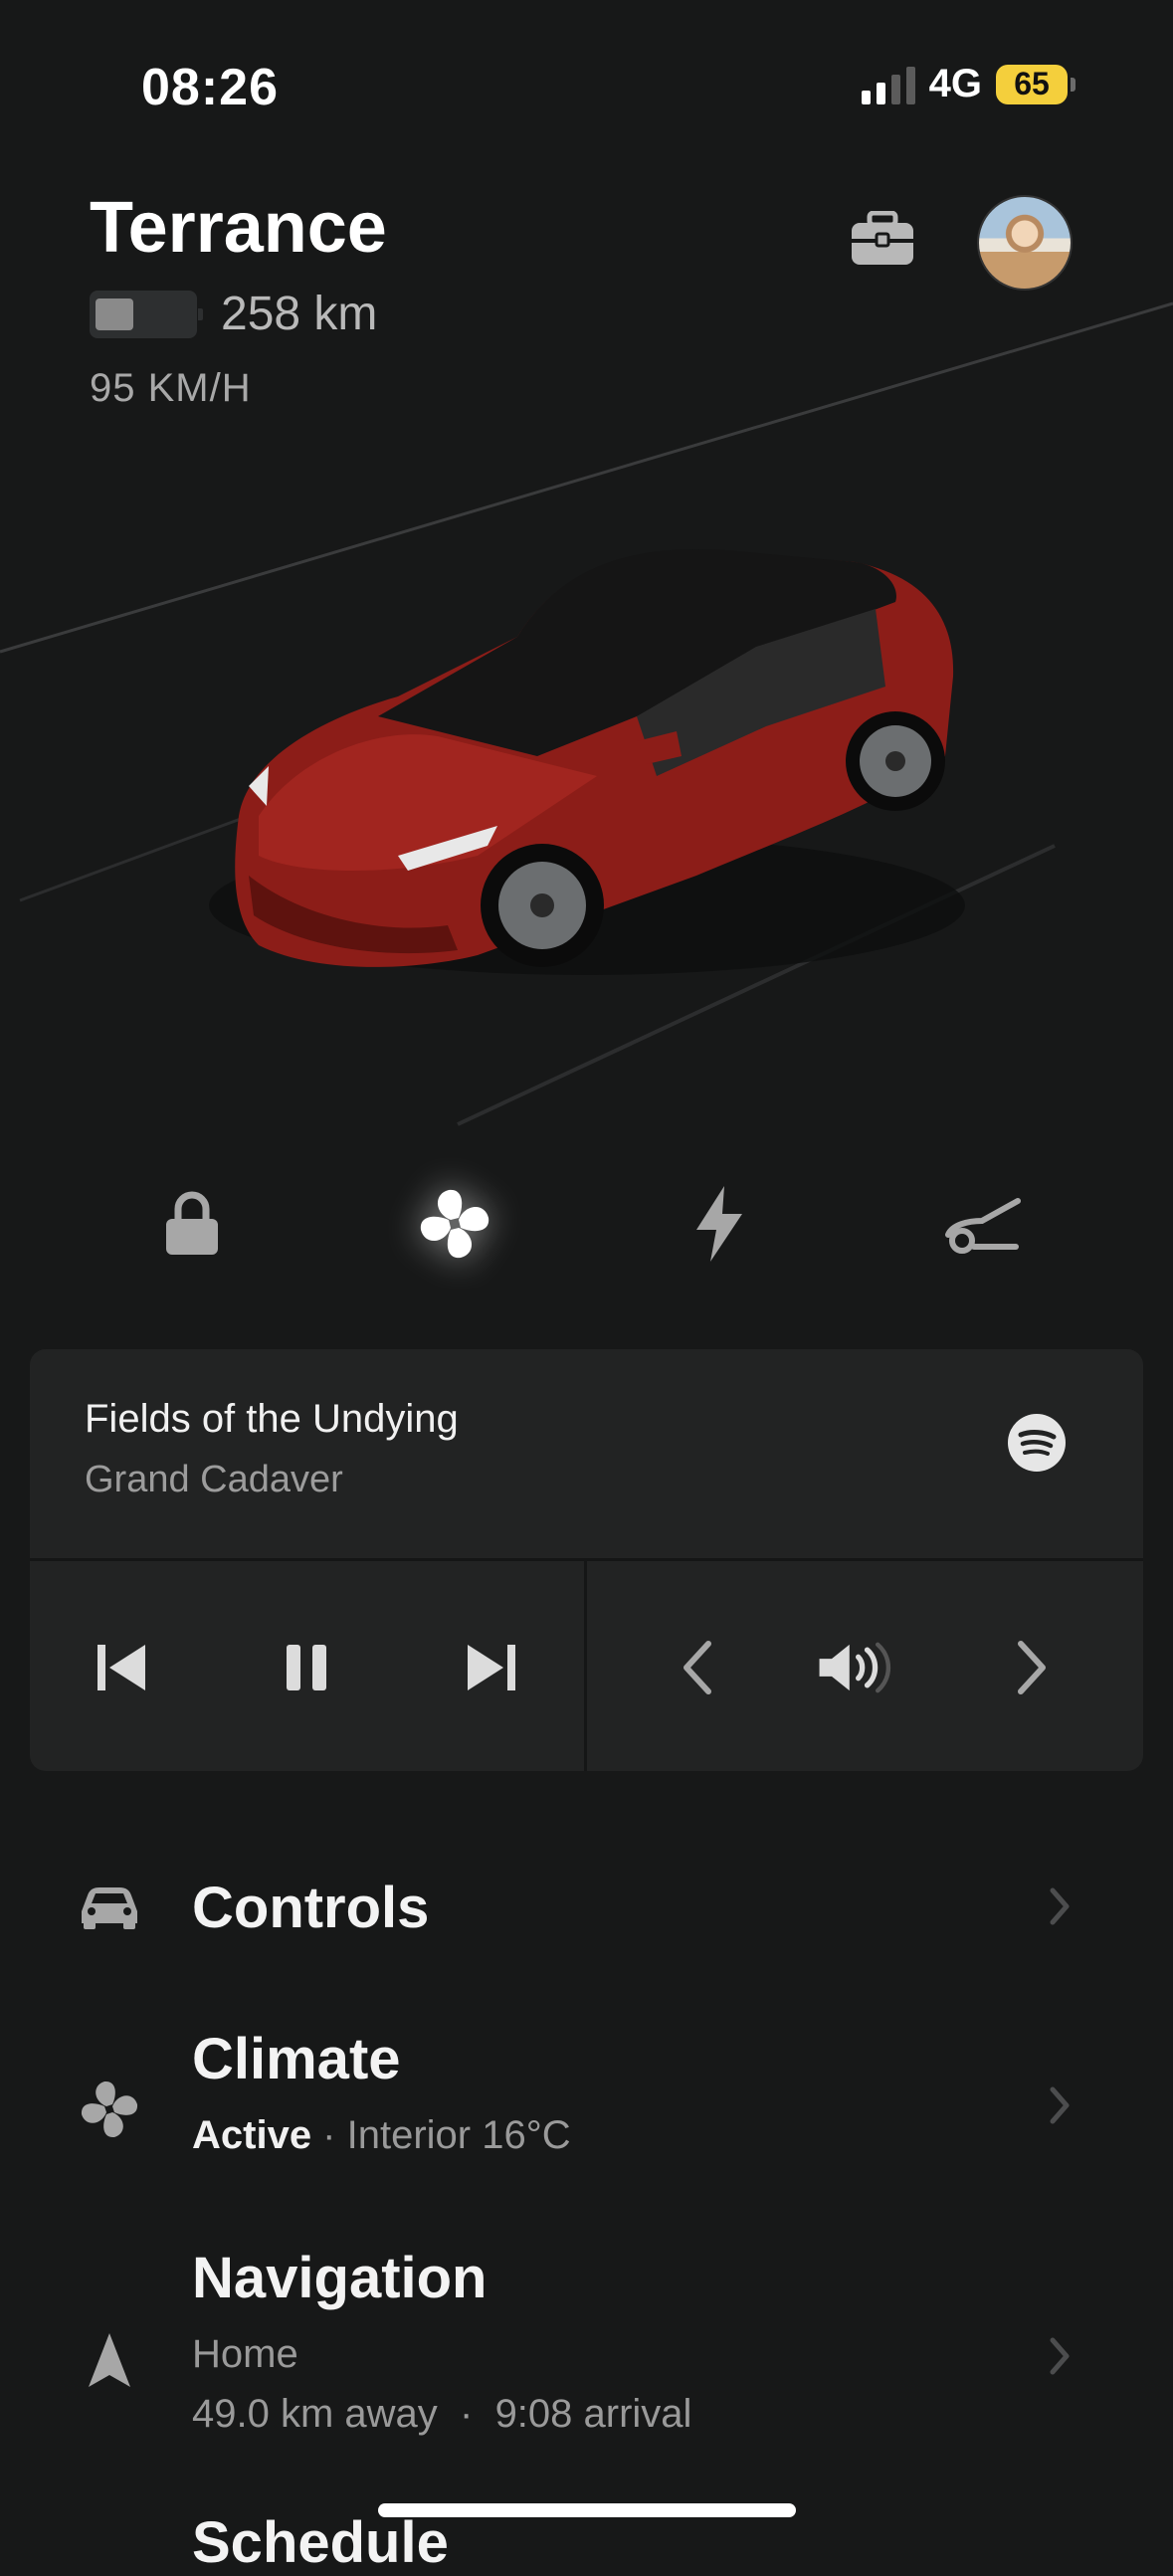 This screenshot has height=2576, width=1173. I want to click on charge-button, so click(719, 1224).